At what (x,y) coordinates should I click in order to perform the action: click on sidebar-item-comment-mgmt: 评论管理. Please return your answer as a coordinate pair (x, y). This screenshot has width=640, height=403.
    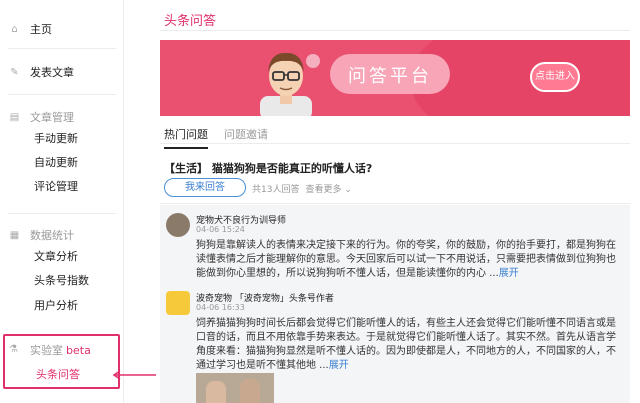
    Looking at the image, I should click on (56, 187).